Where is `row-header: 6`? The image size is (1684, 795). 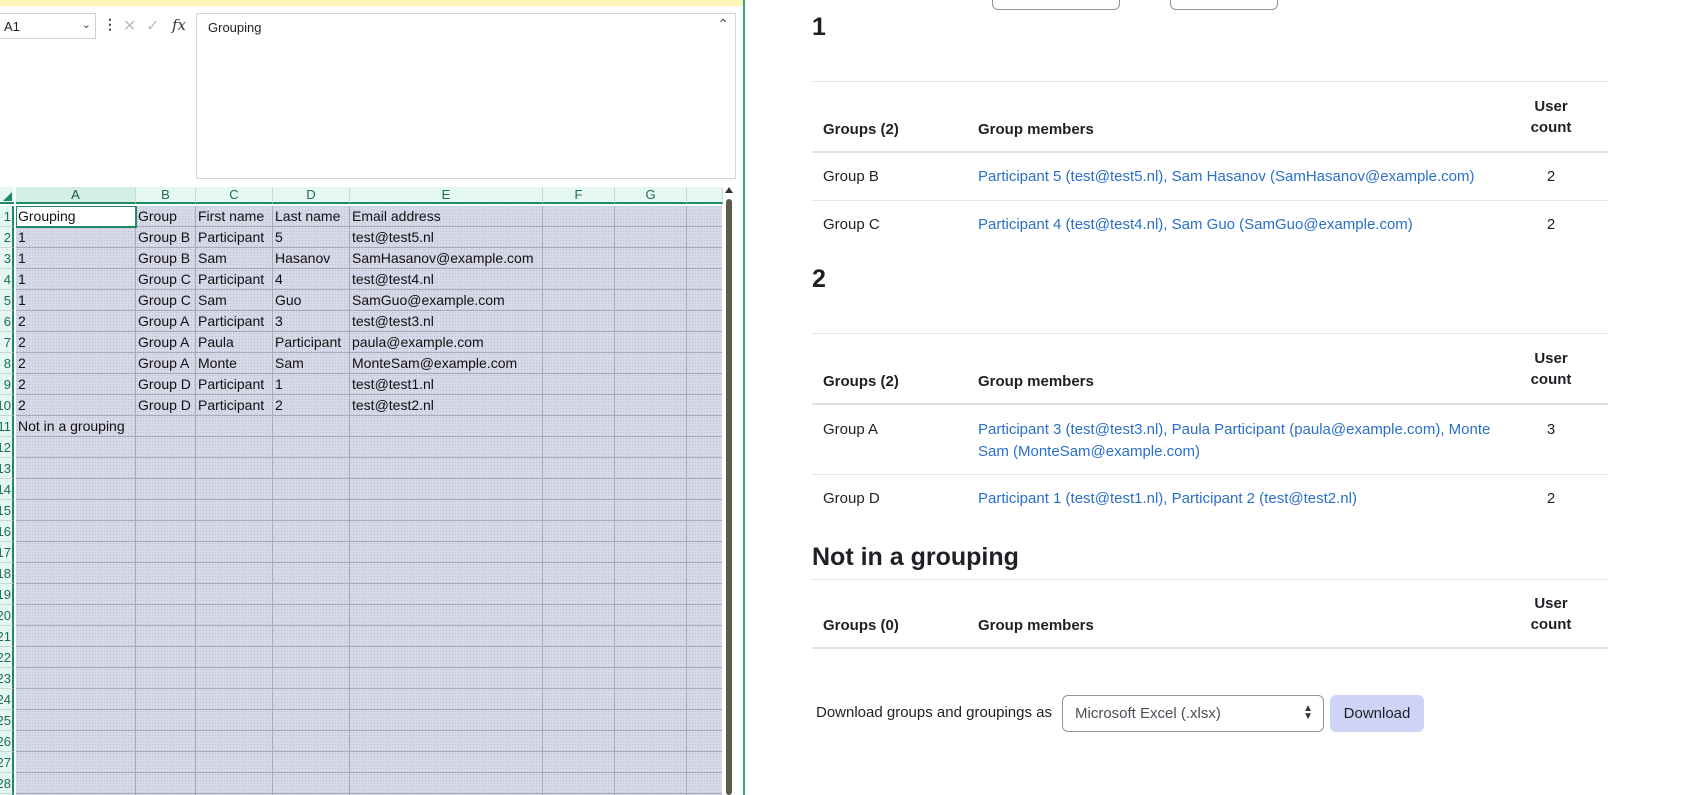
row-header: 6 is located at coordinates (7, 321).